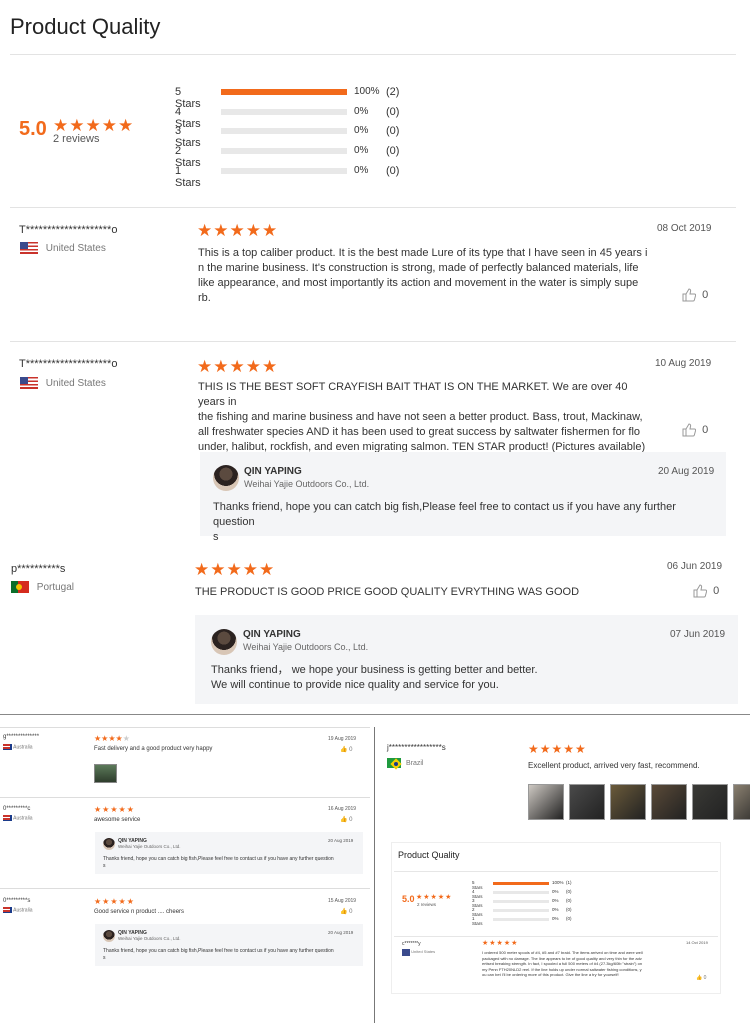 Image resolution: width=750 pixels, height=1023 pixels. I want to click on review-date: 16 Aug 2019, so click(342, 809).